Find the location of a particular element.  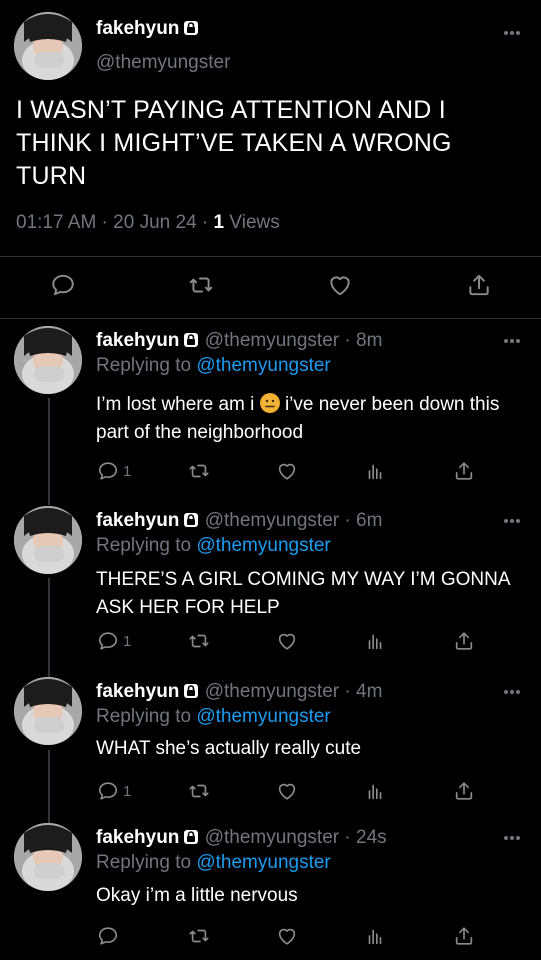

emoji-icon is located at coordinates (269, 403).